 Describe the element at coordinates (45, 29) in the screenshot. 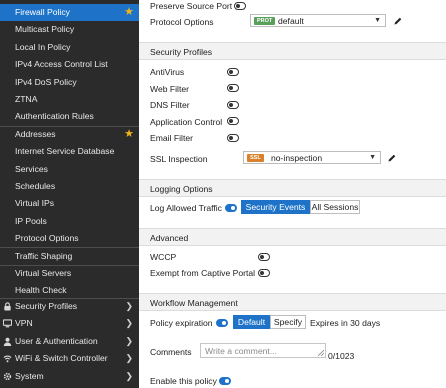

I see `sidebar-item-label: Multicast Policy` at that location.